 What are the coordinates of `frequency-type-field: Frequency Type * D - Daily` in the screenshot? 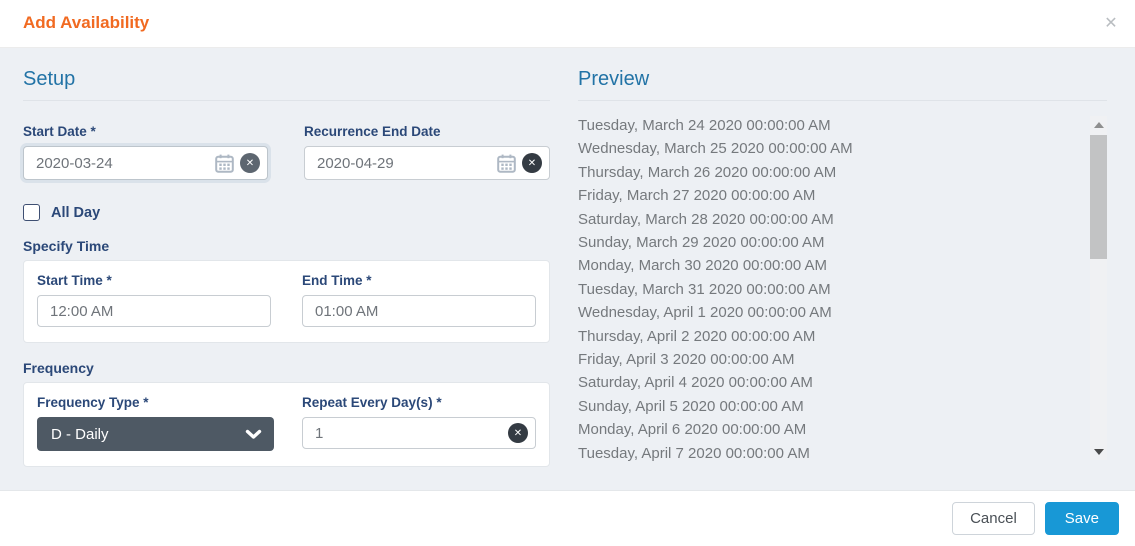 It's located at (155, 423).